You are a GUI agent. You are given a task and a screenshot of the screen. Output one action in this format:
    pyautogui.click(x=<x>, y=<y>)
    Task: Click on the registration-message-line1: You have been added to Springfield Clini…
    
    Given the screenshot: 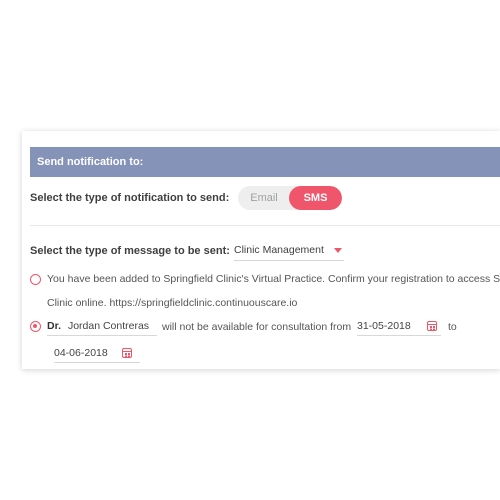 What is the action you would take?
    pyautogui.click(x=273, y=279)
    